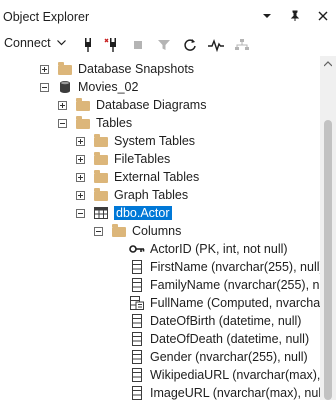  What do you see at coordinates (242, 45) in the screenshot?
I see `schema-diagram-icon` at bounding box center [242, 45].